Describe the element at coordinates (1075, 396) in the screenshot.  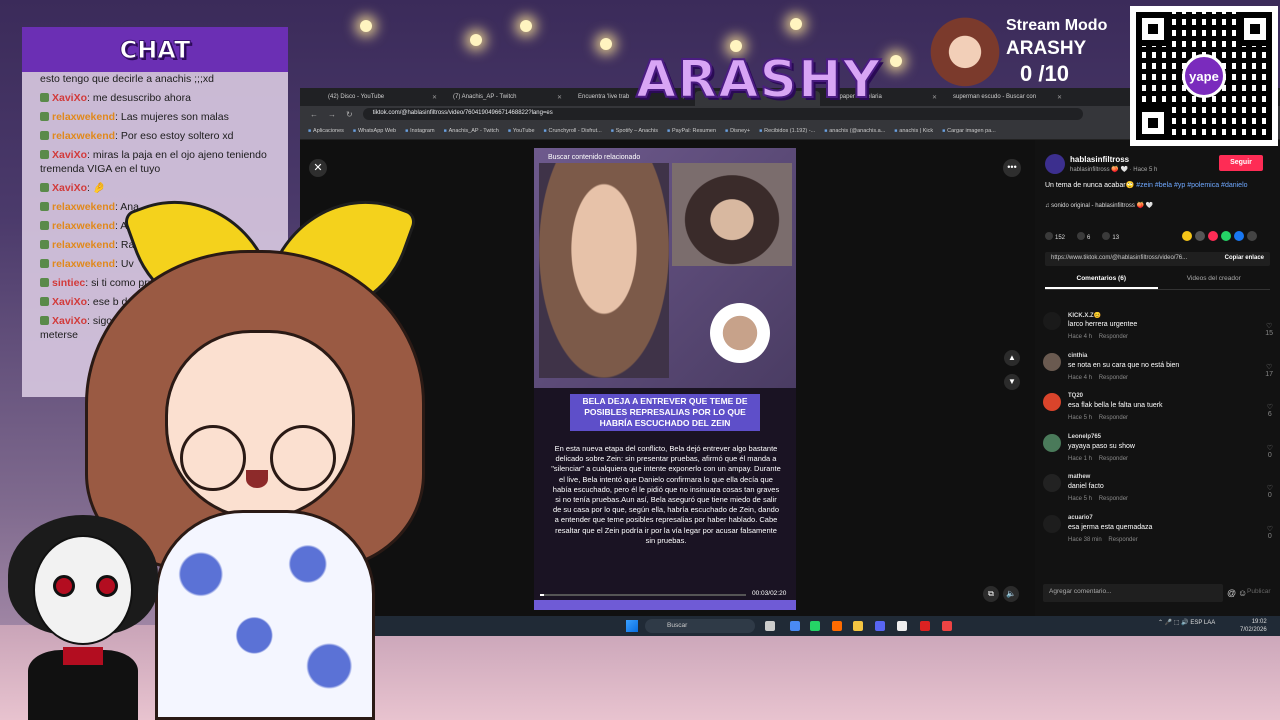
I see `commenter-name: TQ20` at that location.